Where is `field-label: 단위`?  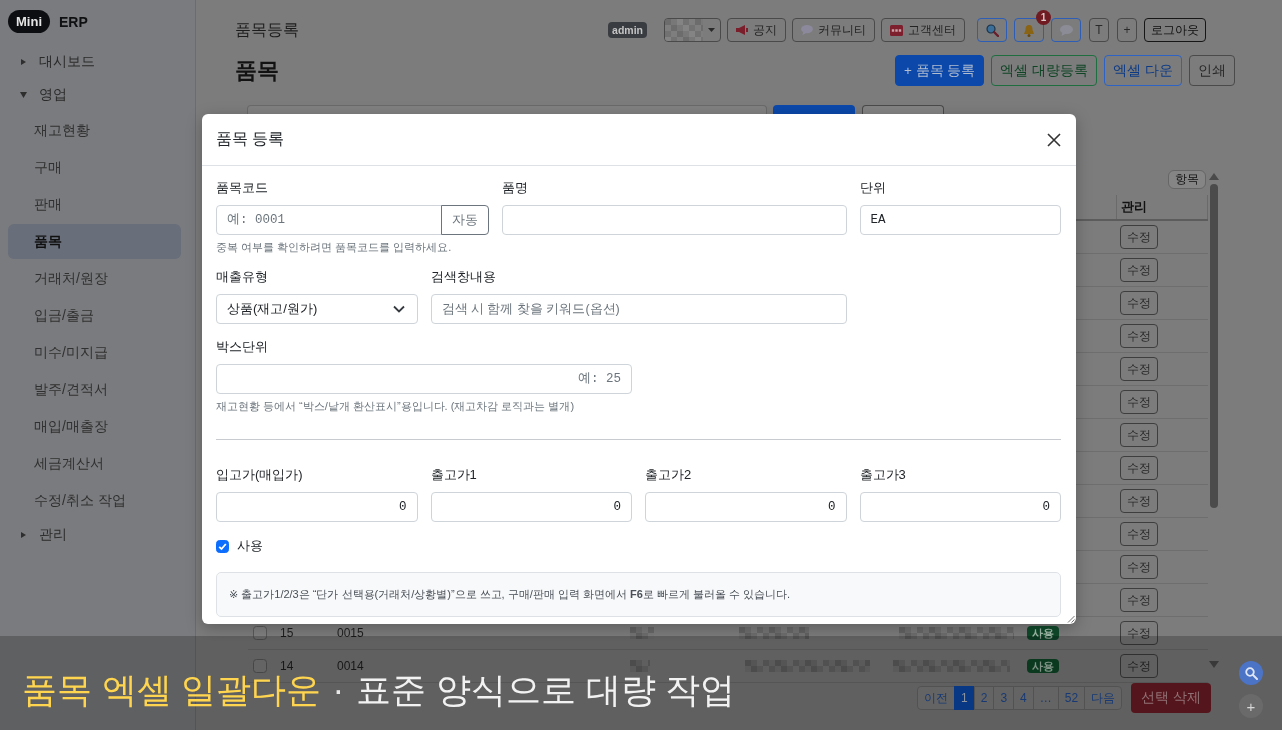
field-label: 단위 is located at coordinates (873, 188).